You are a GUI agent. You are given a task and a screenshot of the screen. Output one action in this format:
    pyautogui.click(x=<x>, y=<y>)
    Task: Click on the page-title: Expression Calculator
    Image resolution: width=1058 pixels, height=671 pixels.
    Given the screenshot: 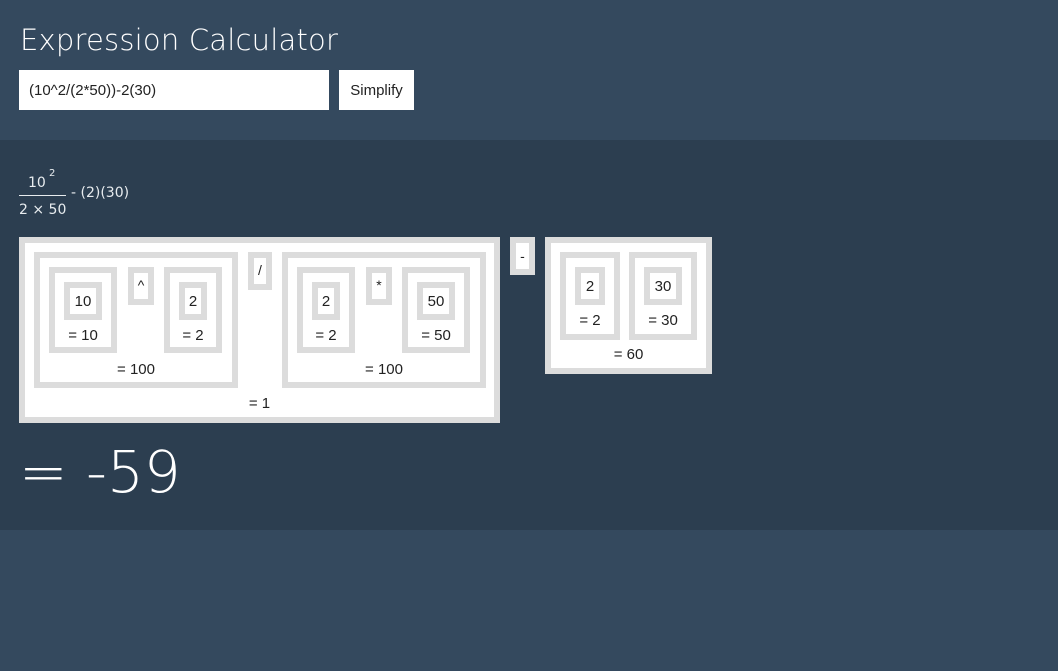 What is the action you would take?
    pyautogui.click(x=179, y=40)
    